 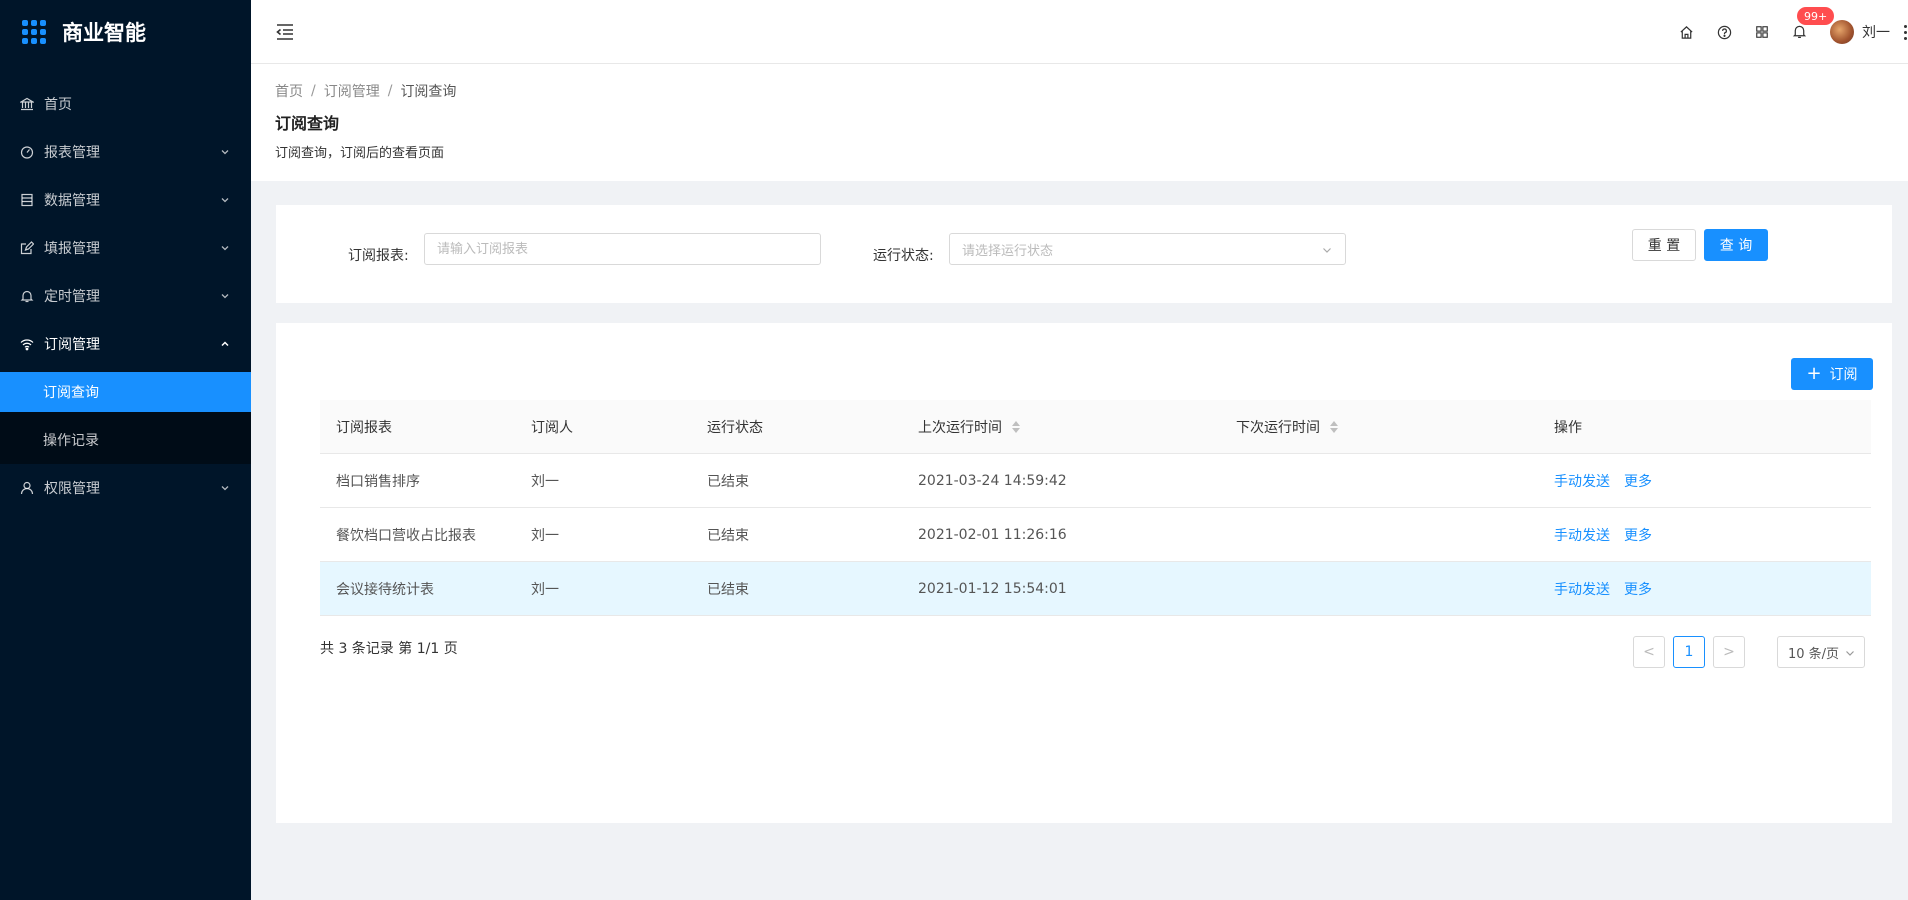 I want to click on chevron-up-icon, so click(x=225, y=344).